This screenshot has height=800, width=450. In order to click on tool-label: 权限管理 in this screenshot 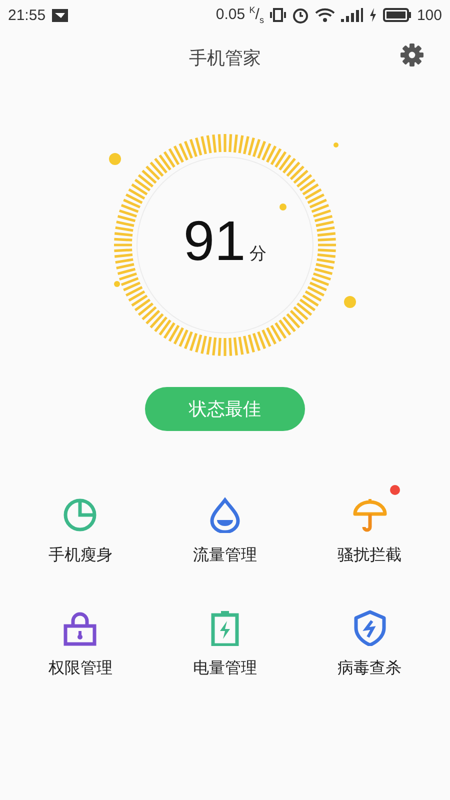, I will do `click(80, 668)`.